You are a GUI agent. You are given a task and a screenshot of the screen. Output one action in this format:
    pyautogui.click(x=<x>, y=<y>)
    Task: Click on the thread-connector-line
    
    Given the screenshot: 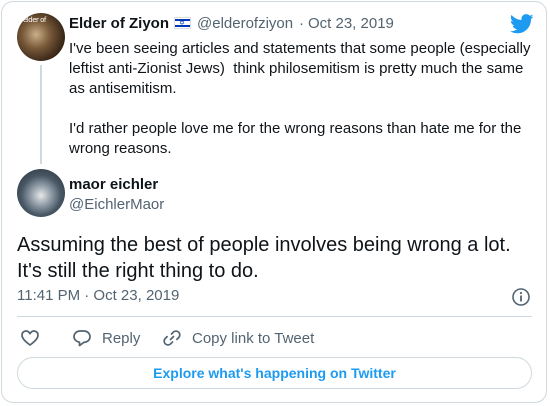 What is the action you would take?
    pyautogui.click(x=41, y=114)
    